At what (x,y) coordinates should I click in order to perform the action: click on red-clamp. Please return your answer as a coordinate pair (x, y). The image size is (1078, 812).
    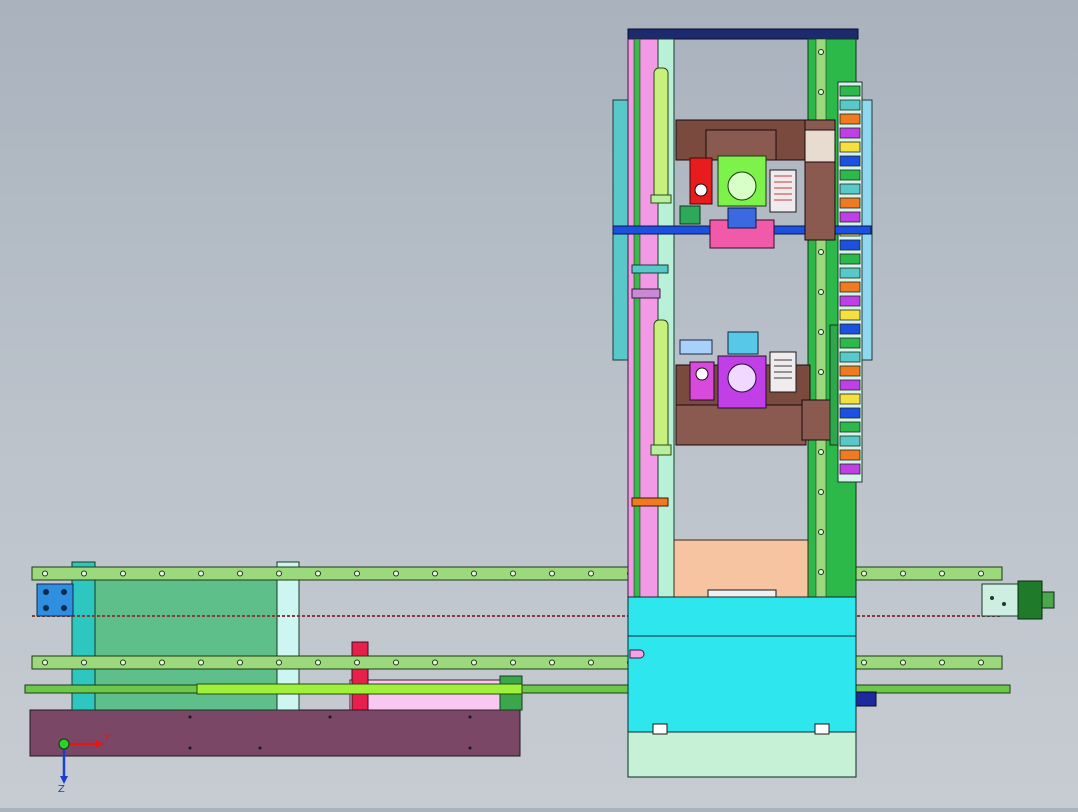
    Looking at the image, I should click on (360, 676).